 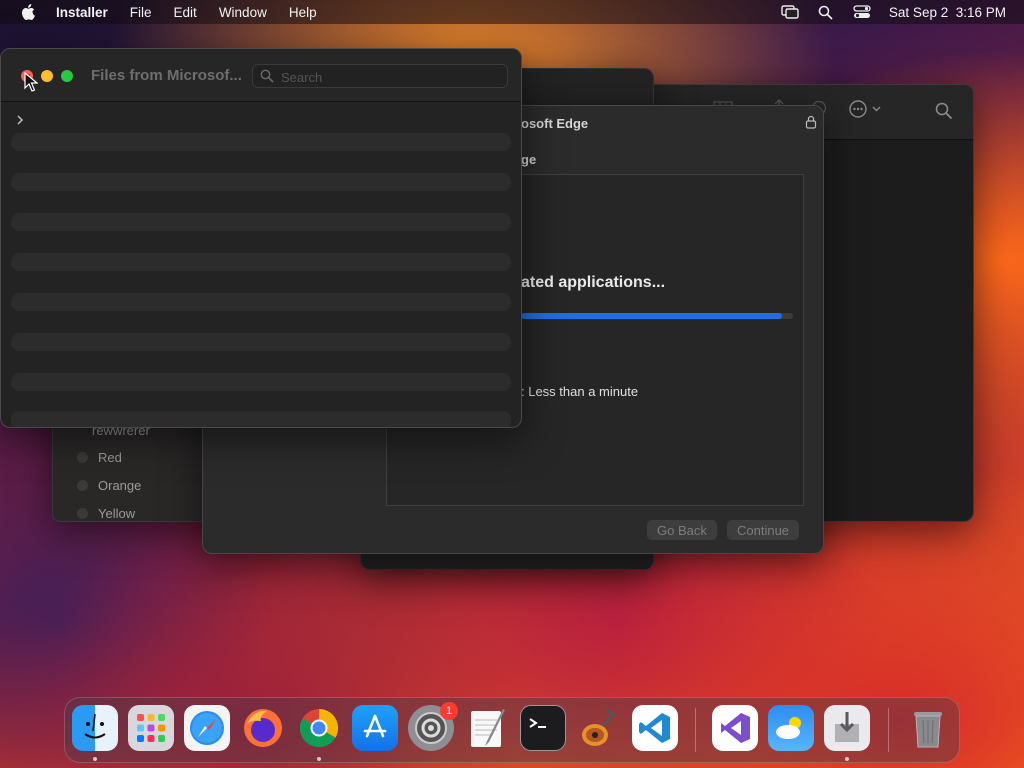 What do you see at coordinates (928, 728) in the screenshot?
I see `trash-icon` at bounding box center [928, 728].